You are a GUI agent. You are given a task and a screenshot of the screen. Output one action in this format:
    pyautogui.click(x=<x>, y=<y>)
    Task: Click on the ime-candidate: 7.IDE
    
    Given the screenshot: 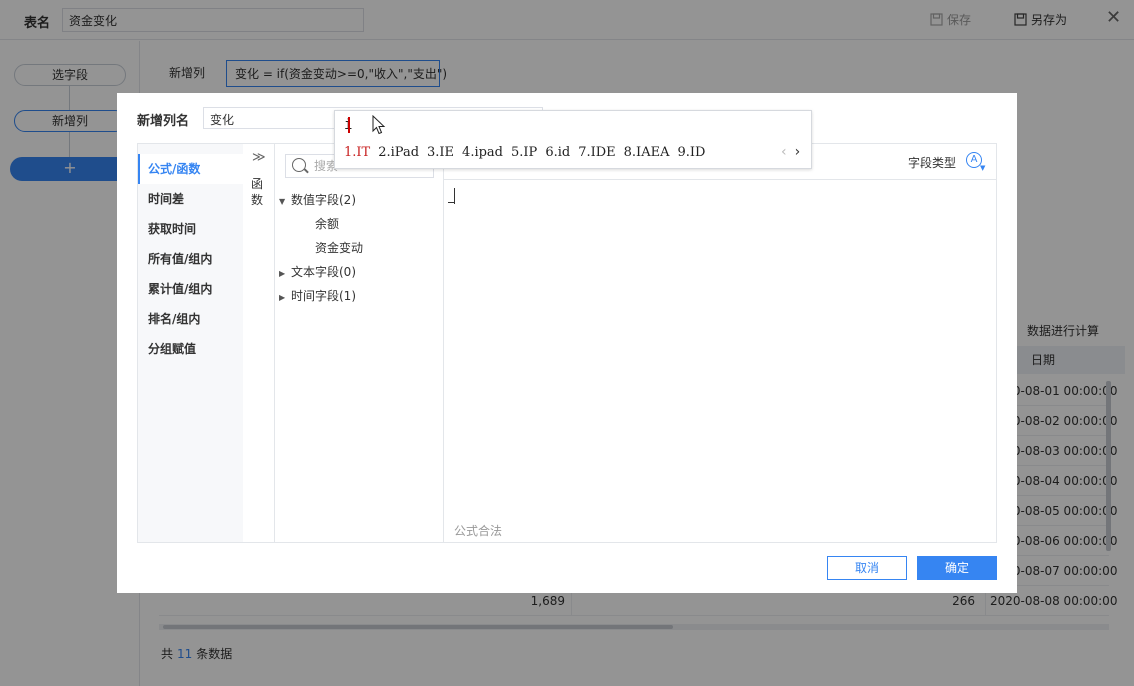 What is the action you would take?
    pyautogui.click(x=596, y=152)
    